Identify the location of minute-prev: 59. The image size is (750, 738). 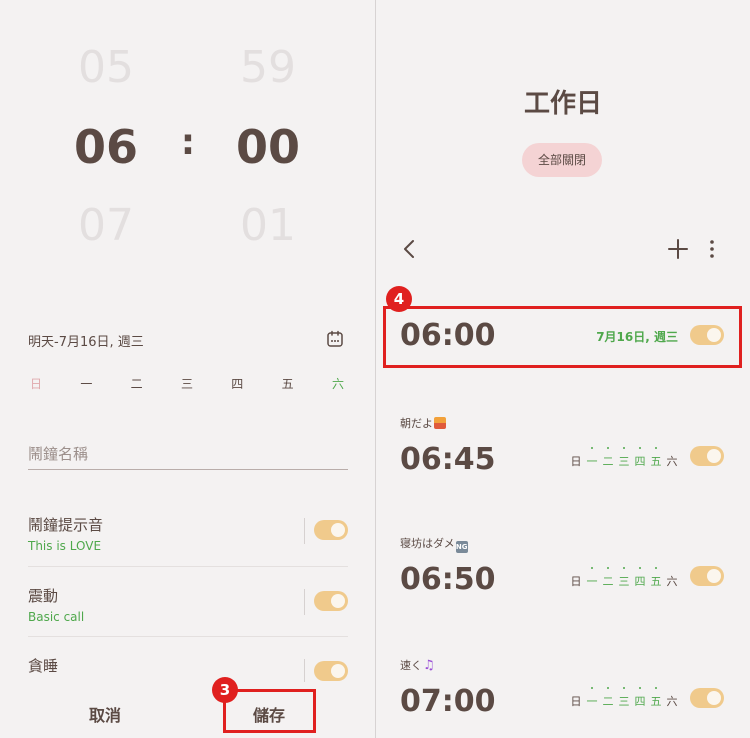
(268, 67).